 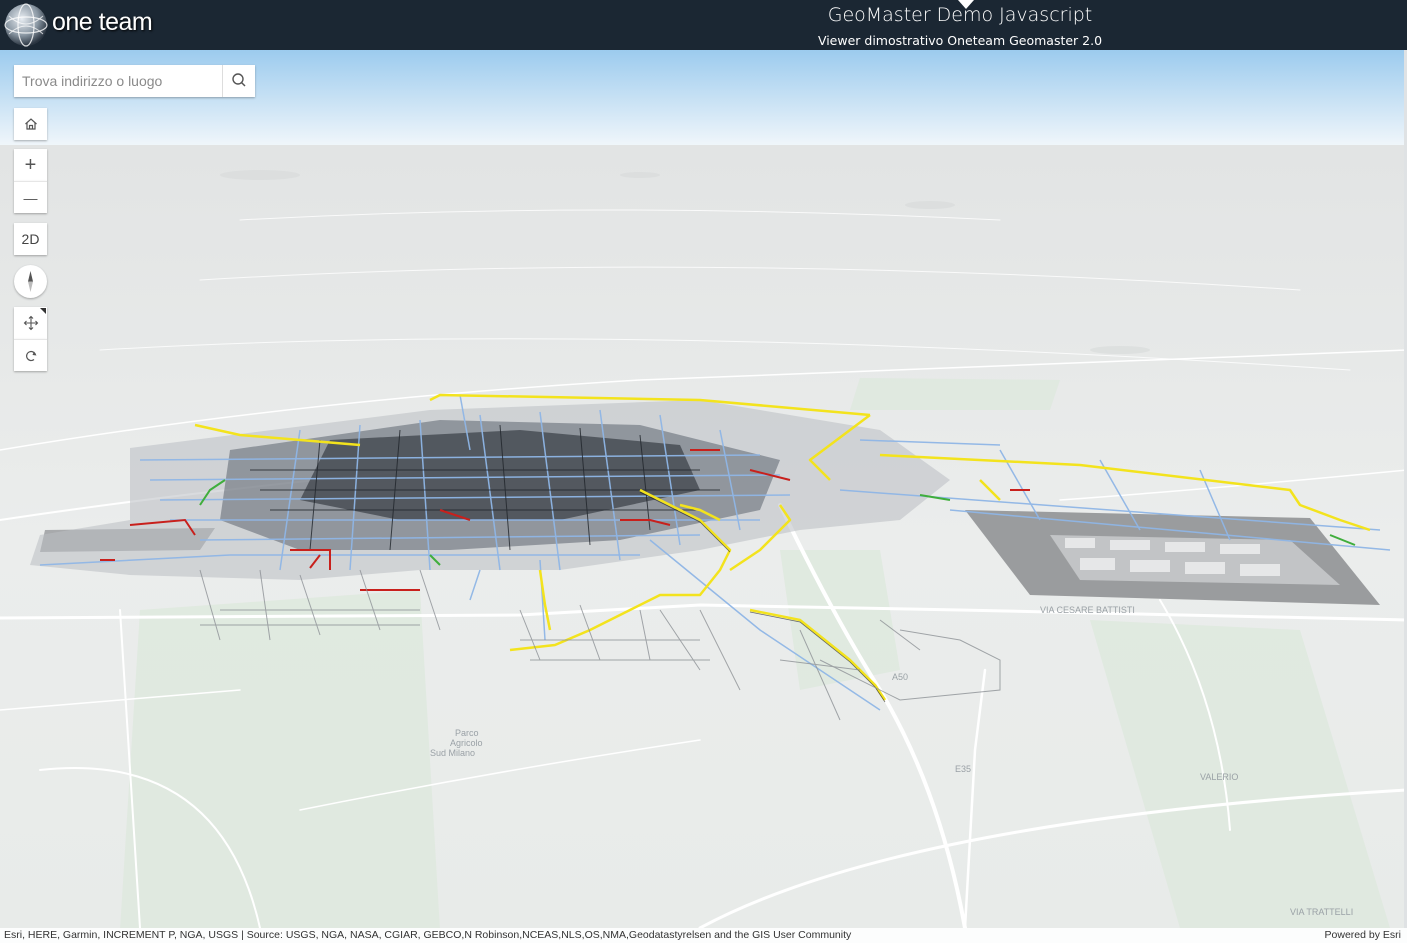 I want to click on powered-by-prefix: Powered by, so click(x=1353, y=935).